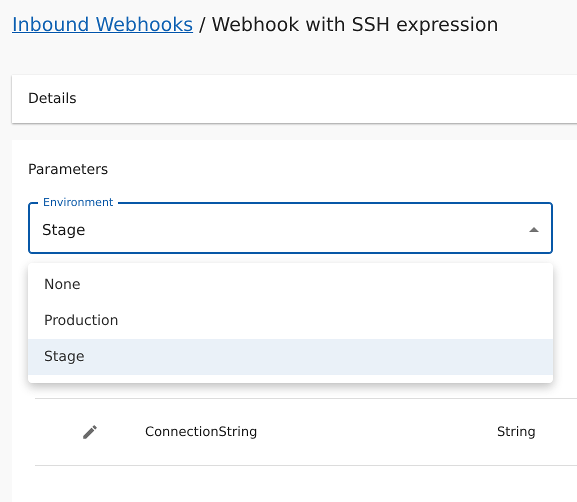  Describe the element at coordinates (103, 25) in the screenshot. I see `breadcrumb-link: Inbound Webhooks` at that location.